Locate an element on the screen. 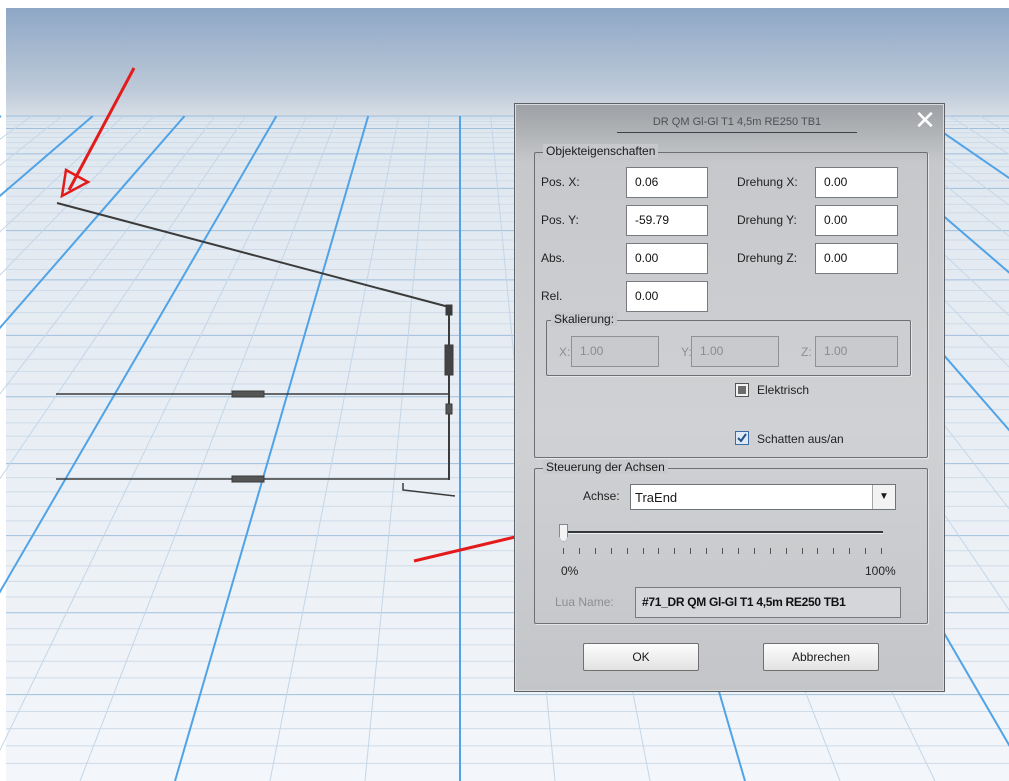 The image size is (1009, 781). sky is located at coordinates (507, 62).